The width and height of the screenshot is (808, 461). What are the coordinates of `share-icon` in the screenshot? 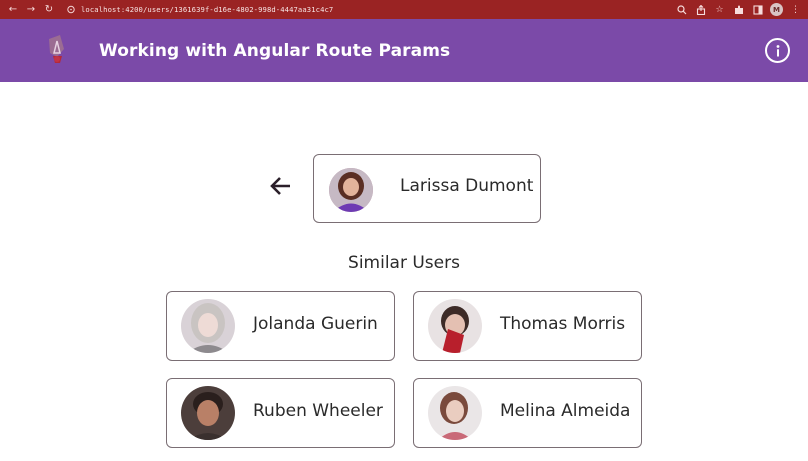 It's located at (700, 9).